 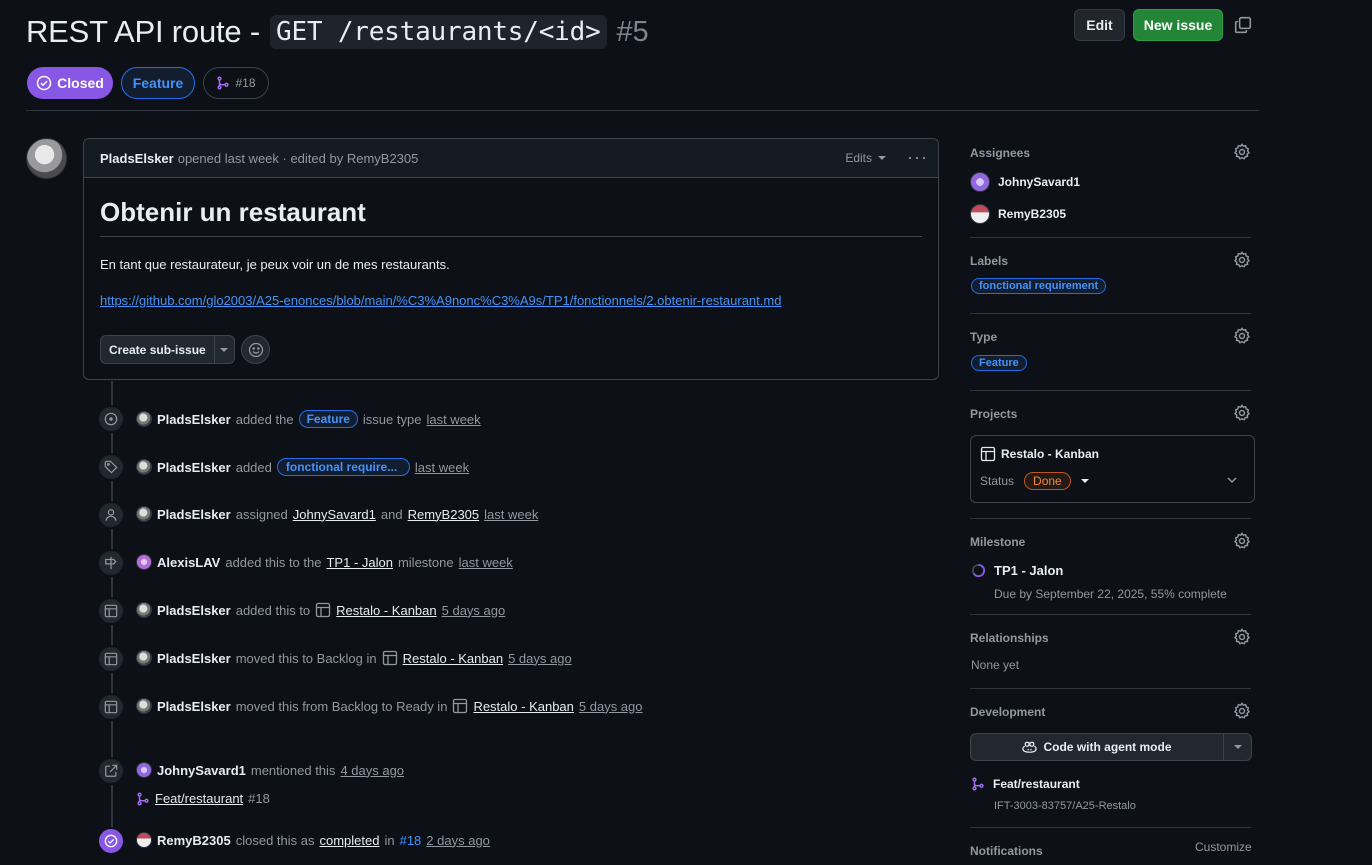 What do you see at coordinates (1039, 286) in the screenshot?
I see `label-badge: fonctional requirement` at bounding box center [1039, 286].